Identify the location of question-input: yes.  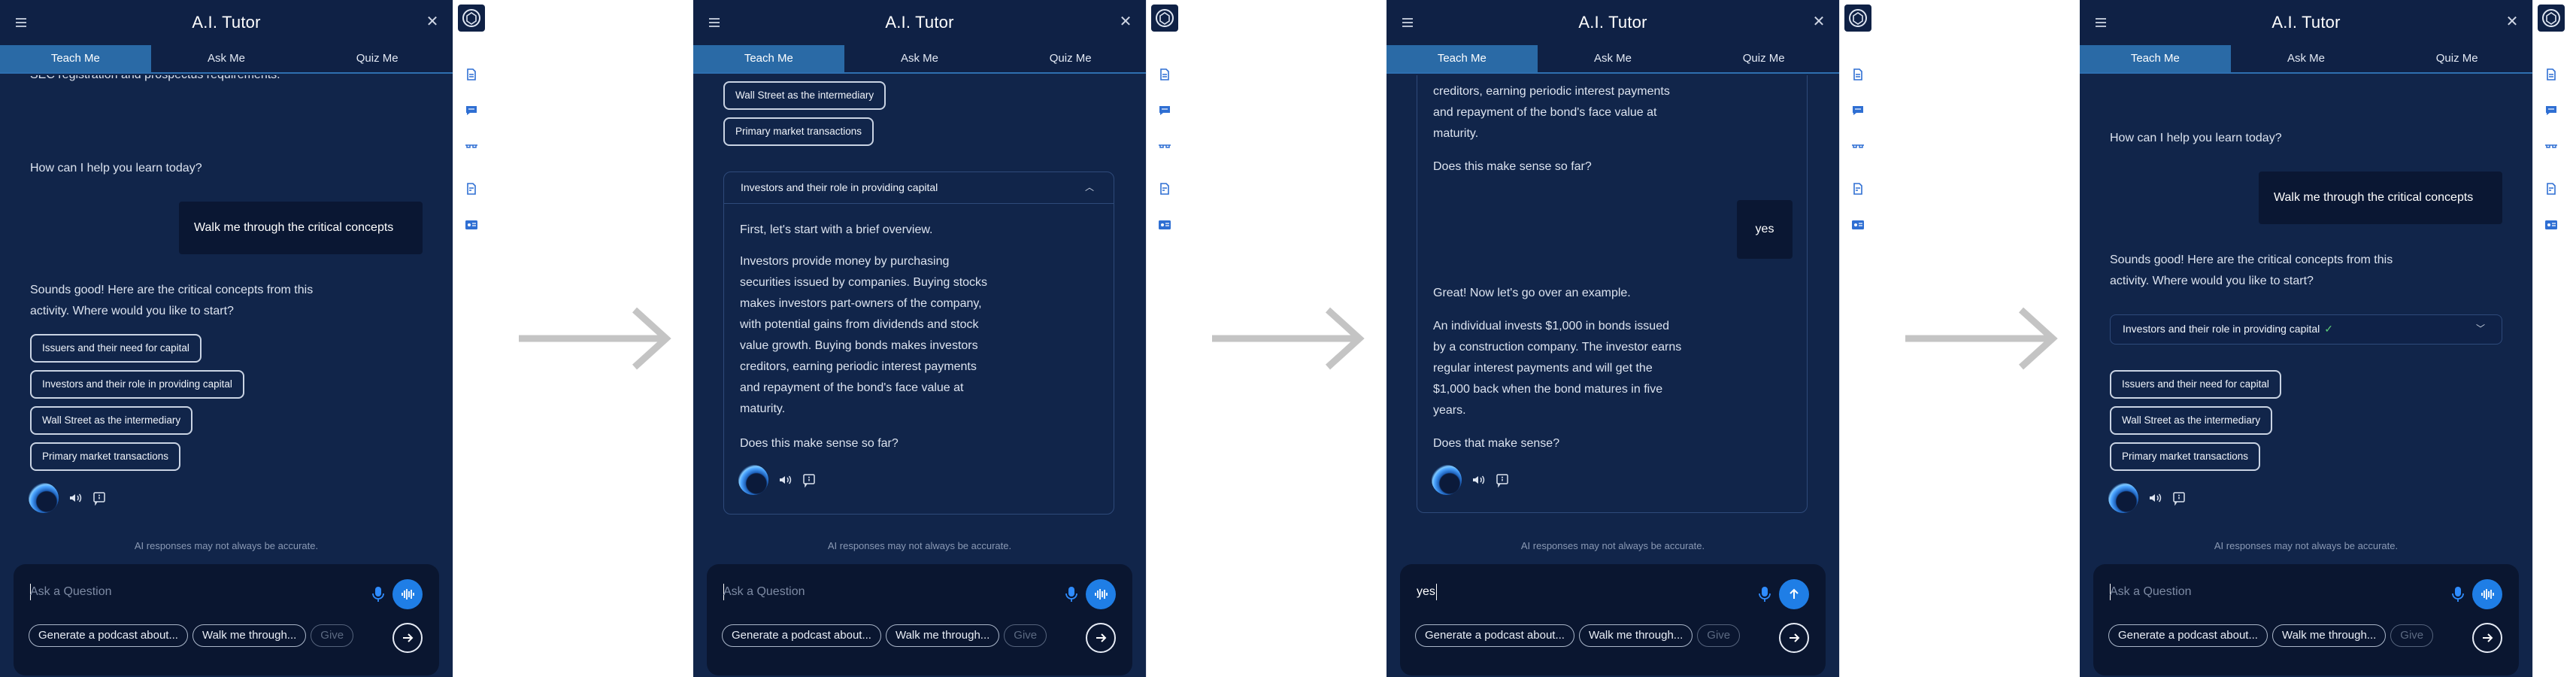
(1426, 592).